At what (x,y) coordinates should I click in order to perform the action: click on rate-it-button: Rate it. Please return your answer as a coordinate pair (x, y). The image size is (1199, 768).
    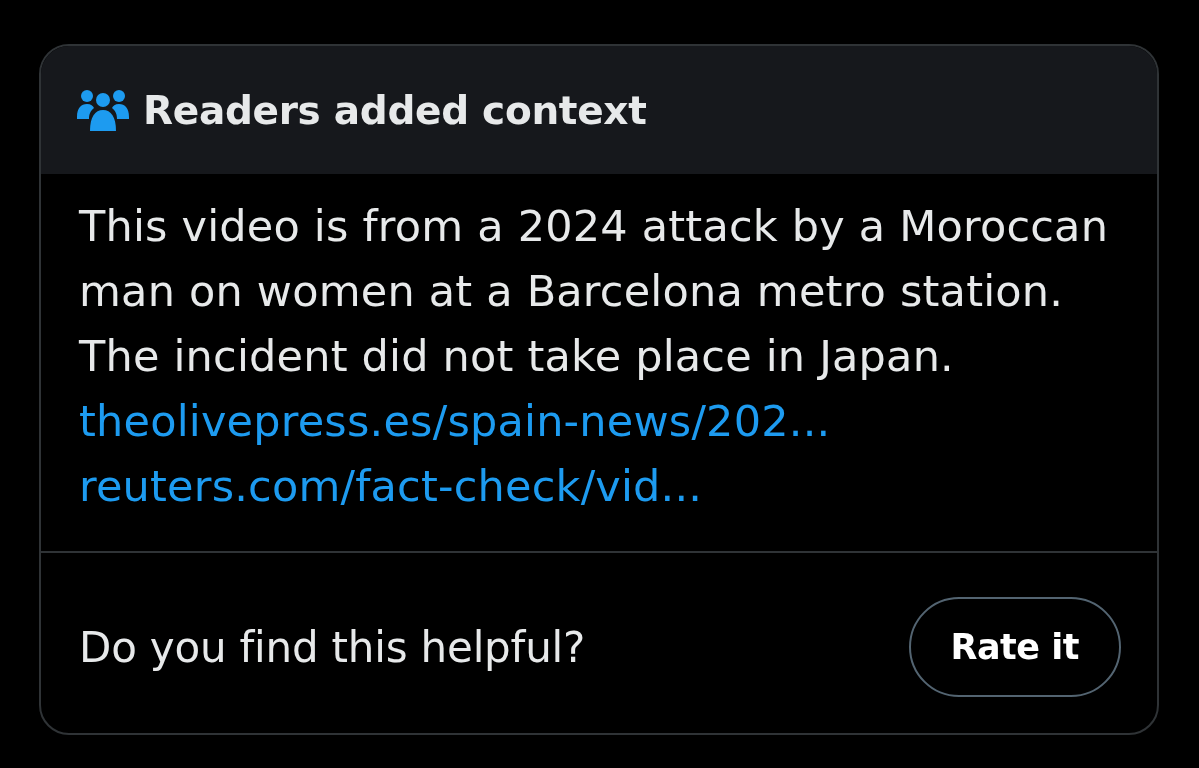
    Looking at the image, I should click on (1014, 647).